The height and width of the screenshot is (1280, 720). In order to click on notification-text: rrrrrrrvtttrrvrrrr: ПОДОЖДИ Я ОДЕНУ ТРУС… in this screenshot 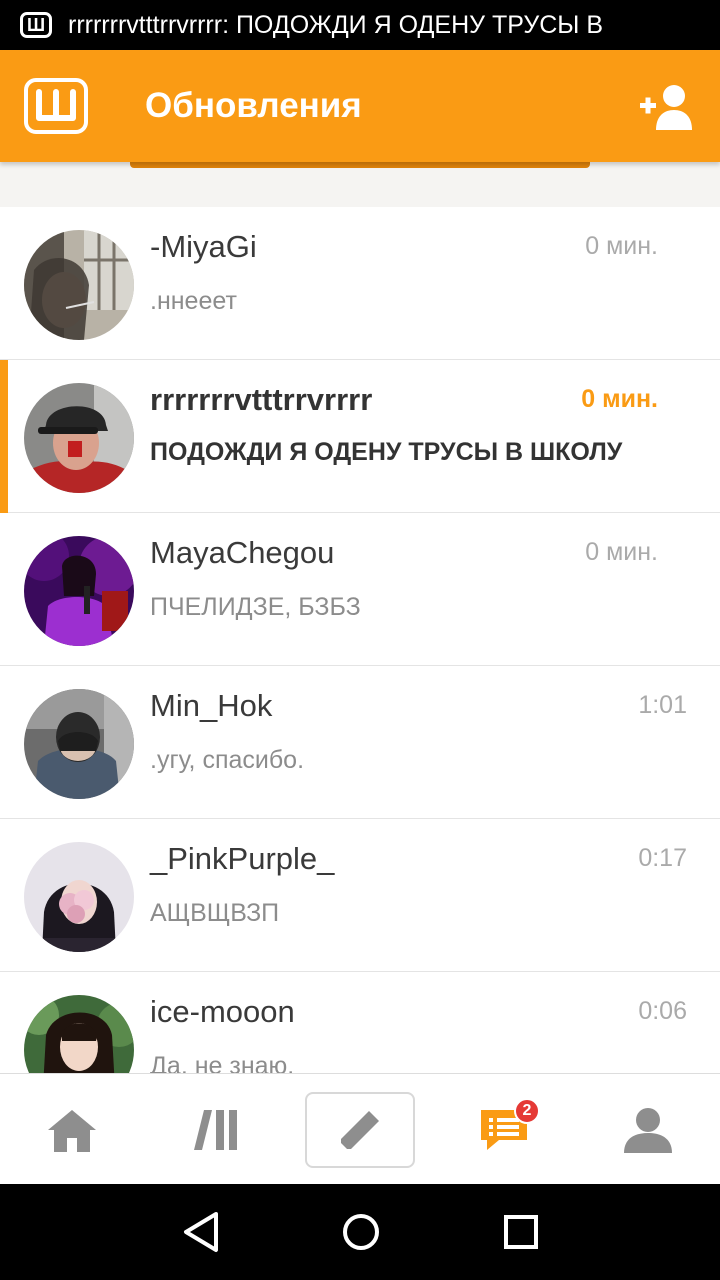, I will do `click(336, 24)`.